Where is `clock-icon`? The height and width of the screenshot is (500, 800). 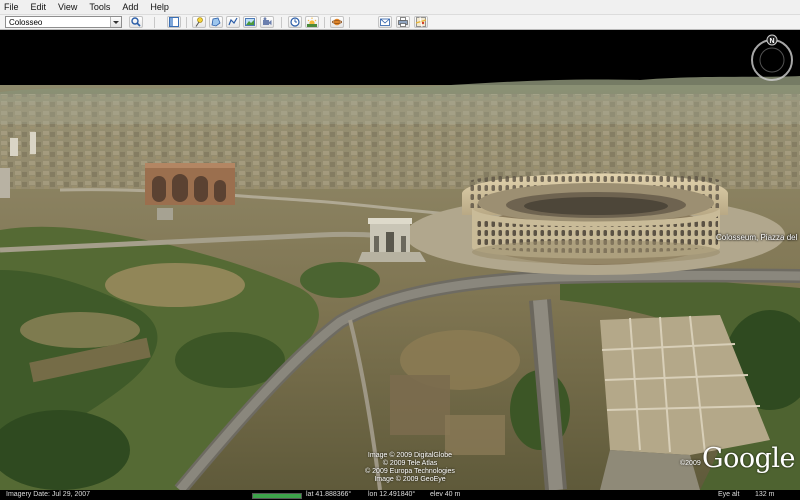 clock-icon is located at coordinates (295, 22).